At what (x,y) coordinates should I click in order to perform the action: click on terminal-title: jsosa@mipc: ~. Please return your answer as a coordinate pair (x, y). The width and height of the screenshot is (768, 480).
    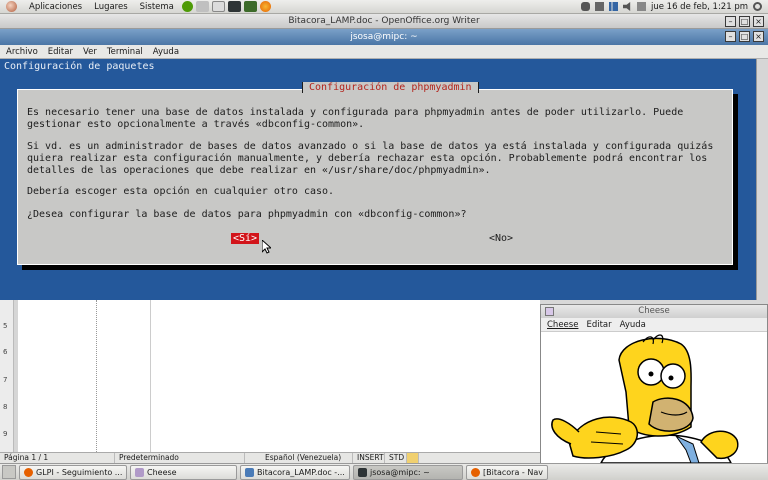
    Looking at the image, I should click on (384, 37).